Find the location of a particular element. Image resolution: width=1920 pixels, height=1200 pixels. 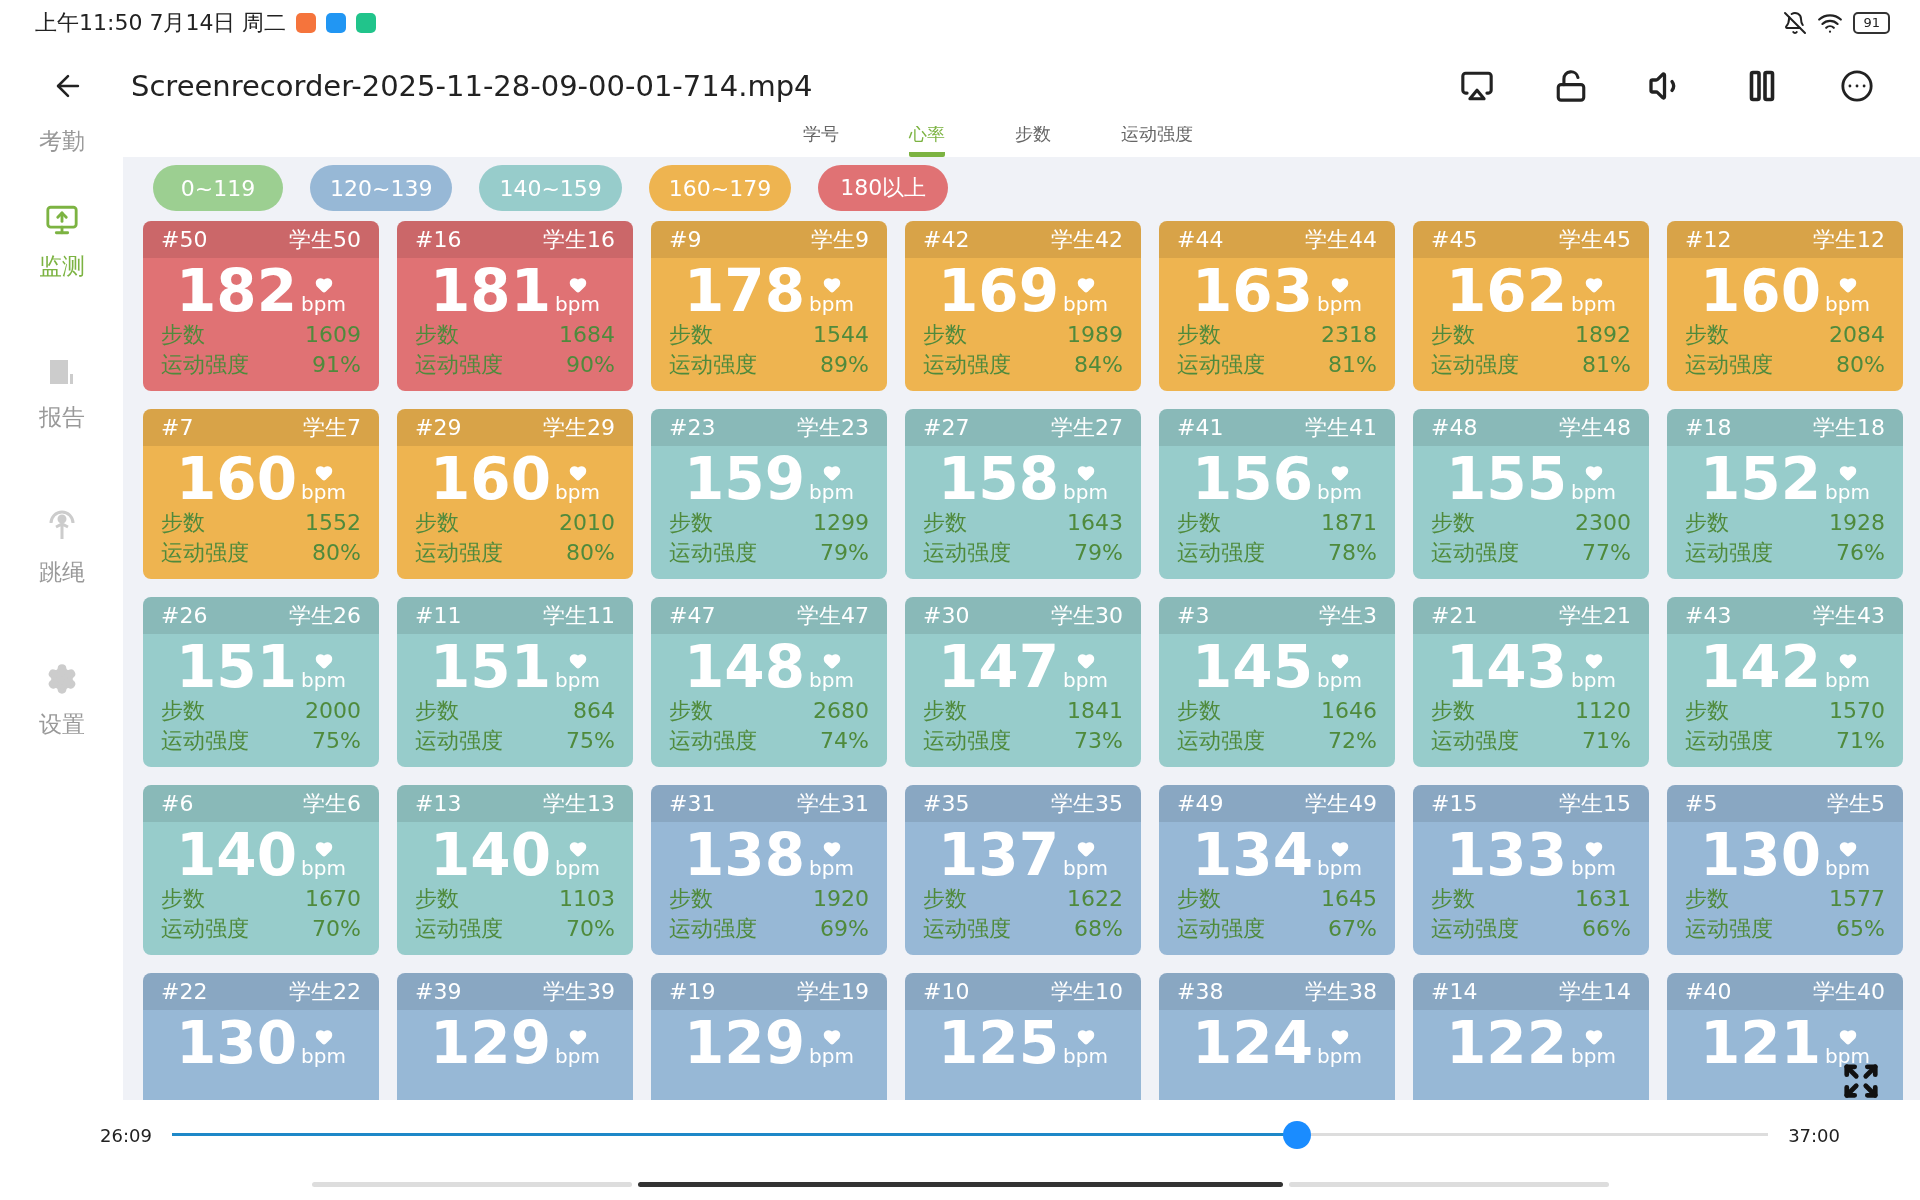

intensity-value: 81% is located at coordinates (1606, 365).